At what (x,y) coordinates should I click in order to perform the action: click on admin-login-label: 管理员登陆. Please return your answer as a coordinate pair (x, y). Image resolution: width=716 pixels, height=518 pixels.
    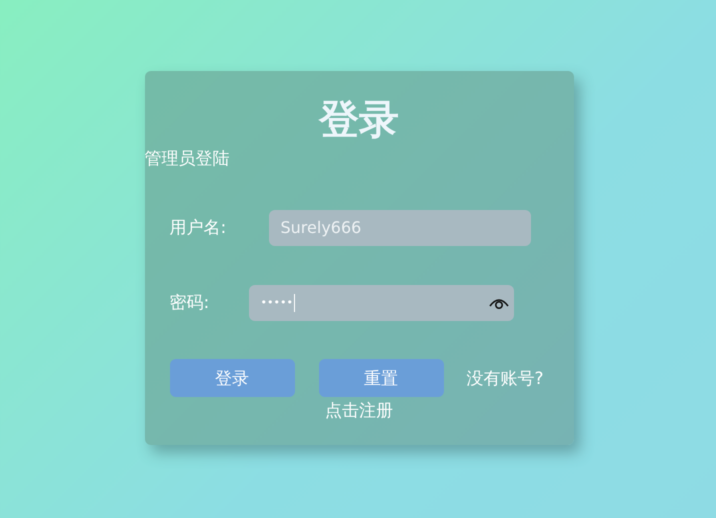
    Looking at the image, I should click on (187, 159).